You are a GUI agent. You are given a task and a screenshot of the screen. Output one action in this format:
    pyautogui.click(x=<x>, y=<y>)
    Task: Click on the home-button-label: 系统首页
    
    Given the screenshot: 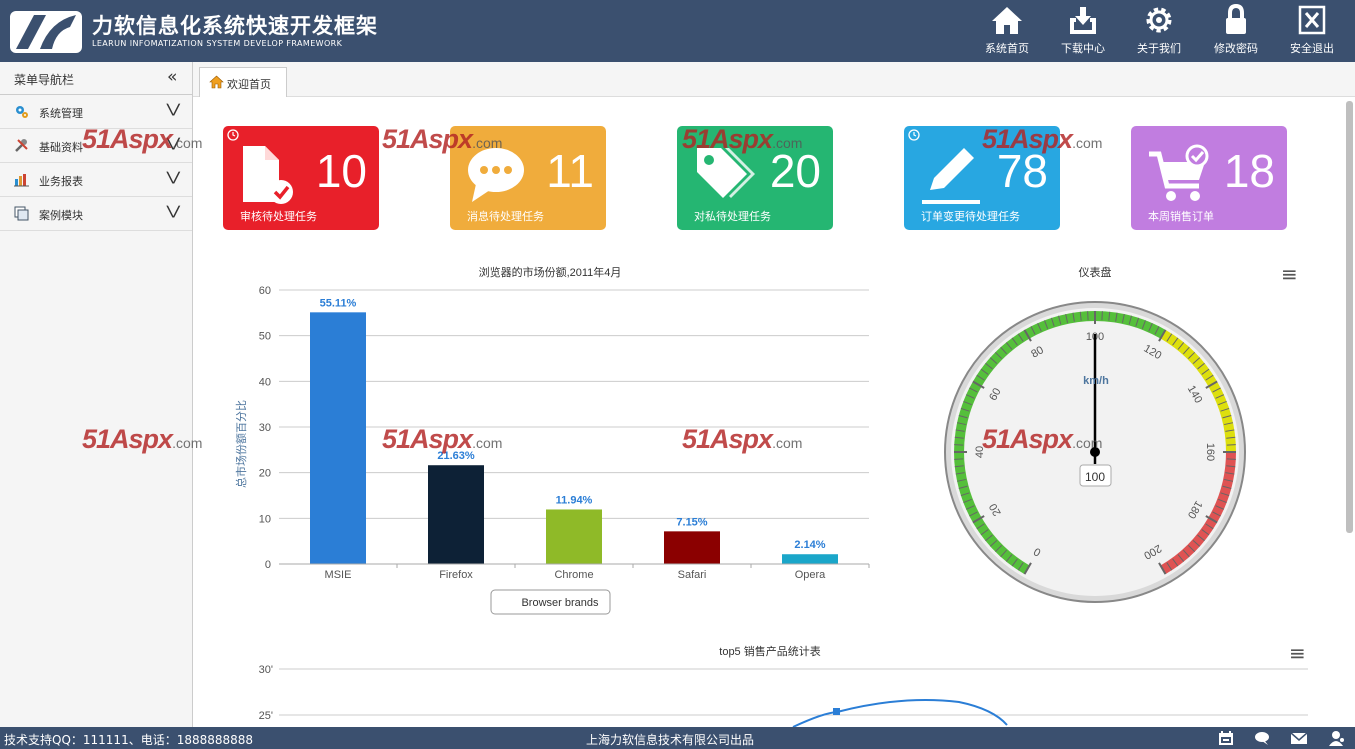 What is the action you would take?
    pyautogui.click(x=1007, y=48)
    